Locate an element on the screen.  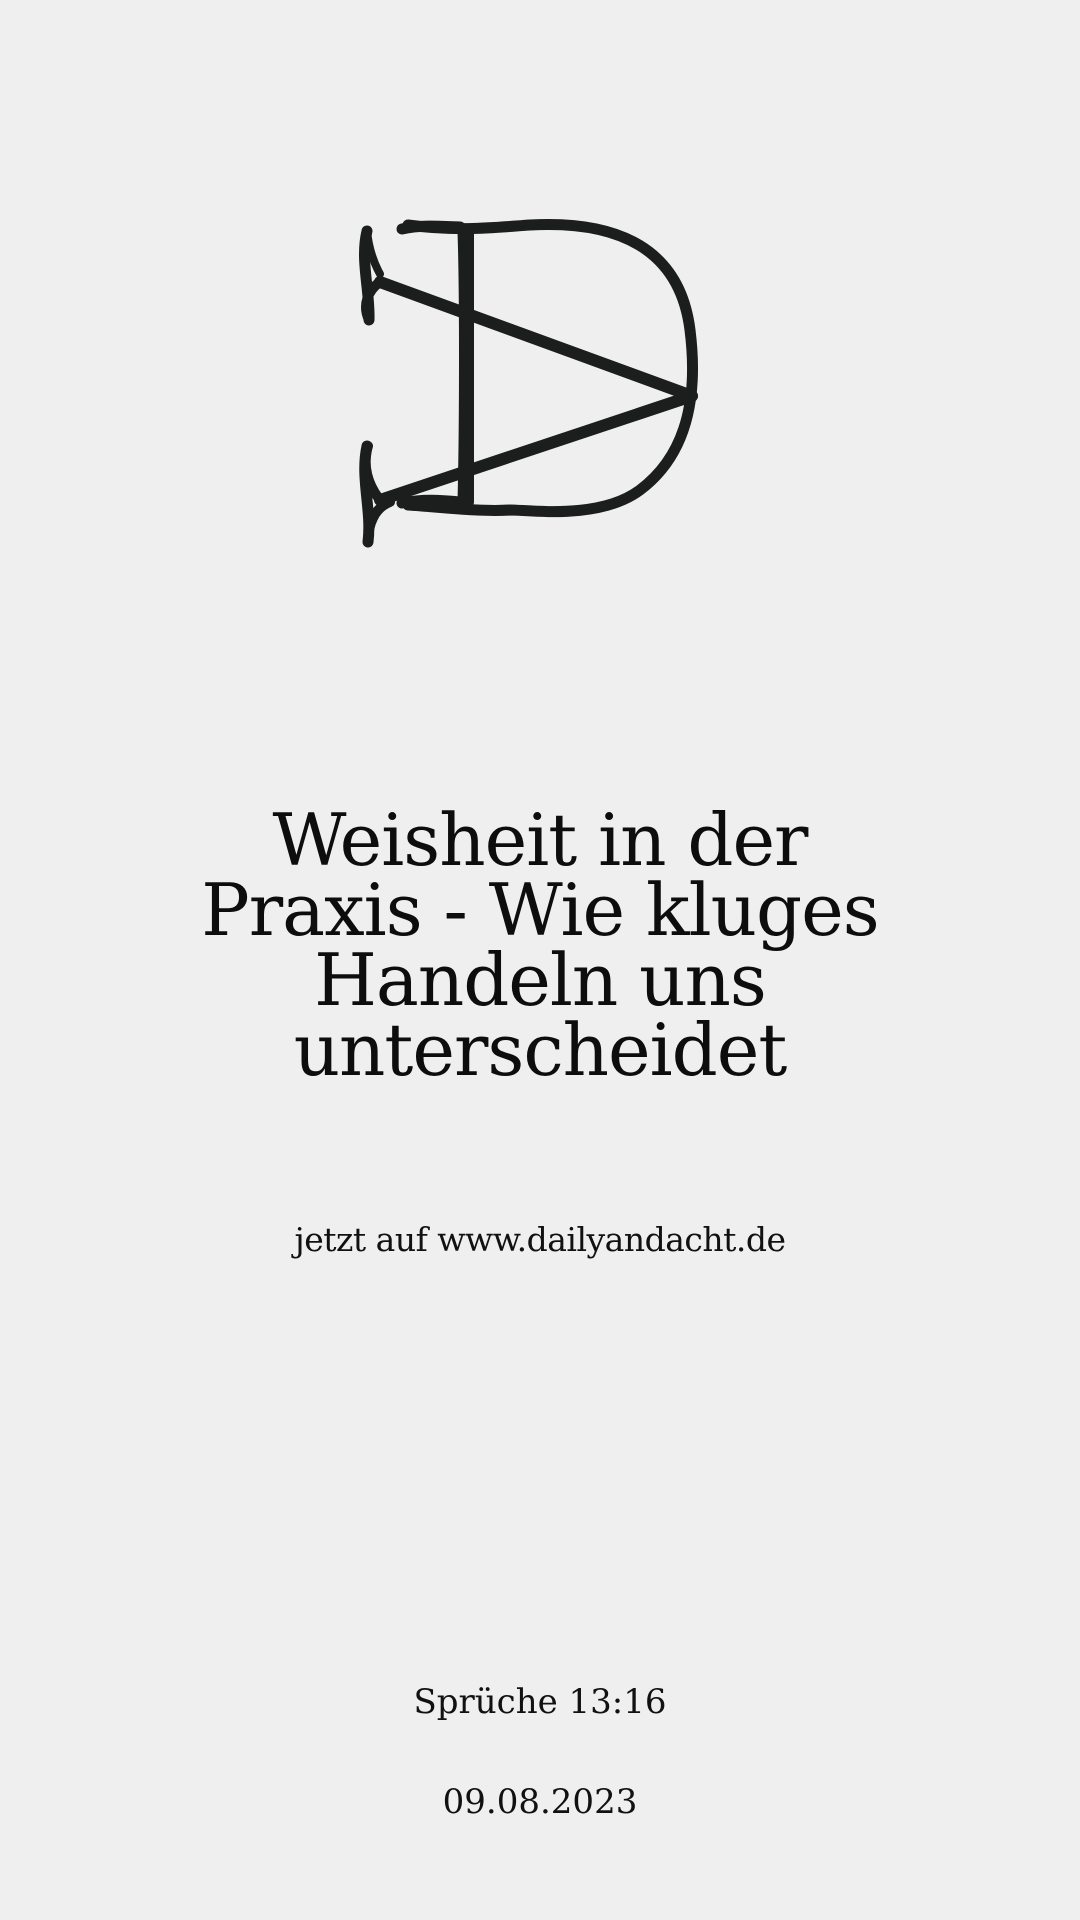
title-line-2: Praxis - Wie kluges is located at coordinates (540, 910).